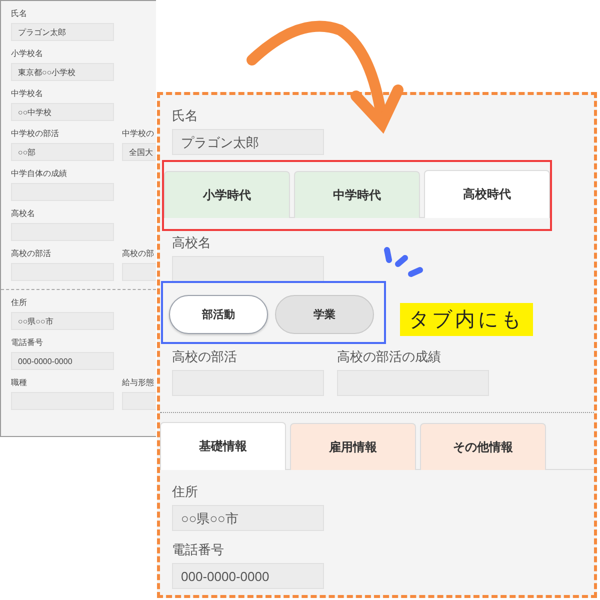  What do you see at coordinates (223, 446) in the screenshot?
I see `tab: 基礎情報` at bounding box center [223, 446].